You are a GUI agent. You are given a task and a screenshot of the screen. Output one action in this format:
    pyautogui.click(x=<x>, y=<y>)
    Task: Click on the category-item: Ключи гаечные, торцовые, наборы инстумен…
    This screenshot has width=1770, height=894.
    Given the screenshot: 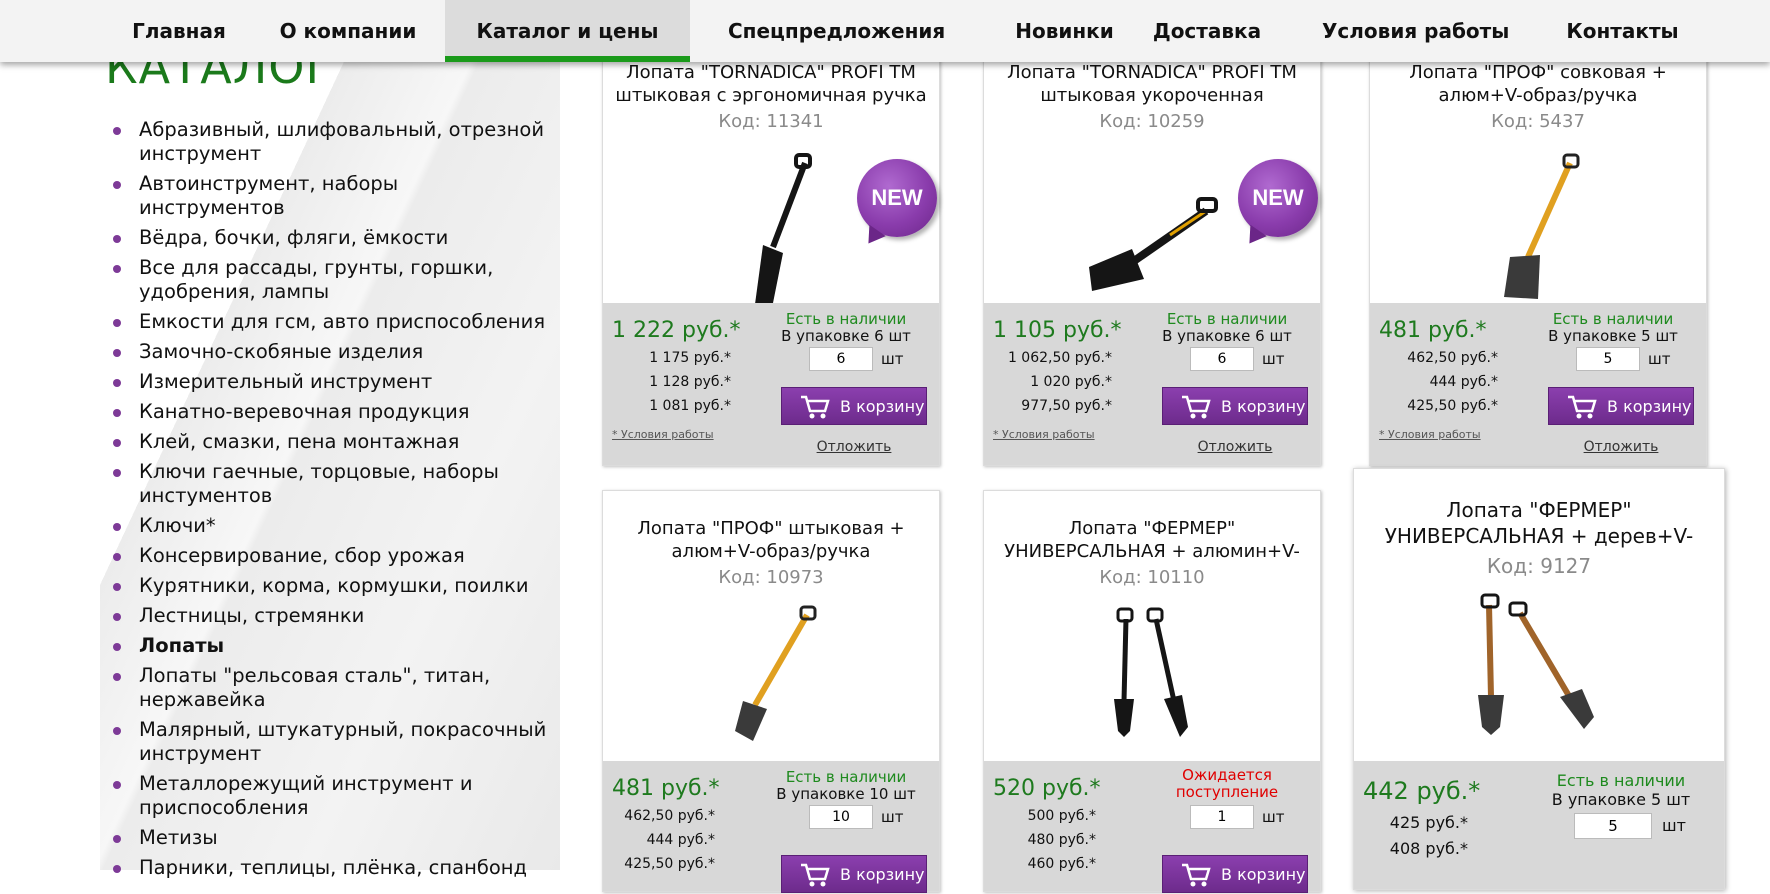 What is the action you would take?
    pyautogui.click(x=328, y=484)
    